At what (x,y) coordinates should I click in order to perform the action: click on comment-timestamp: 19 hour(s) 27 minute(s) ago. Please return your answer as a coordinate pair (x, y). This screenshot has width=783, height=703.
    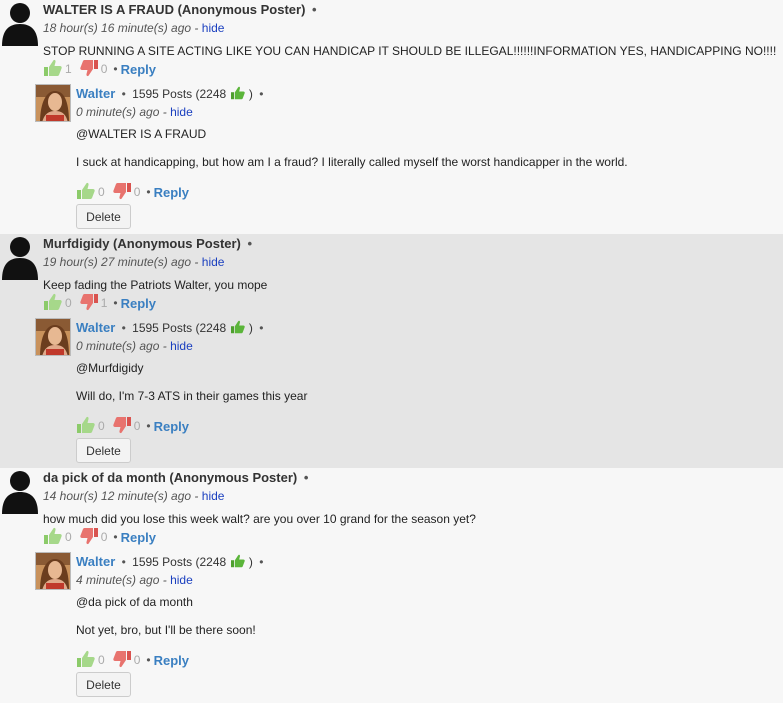
    Looking at the image, I should click on (117, 262).